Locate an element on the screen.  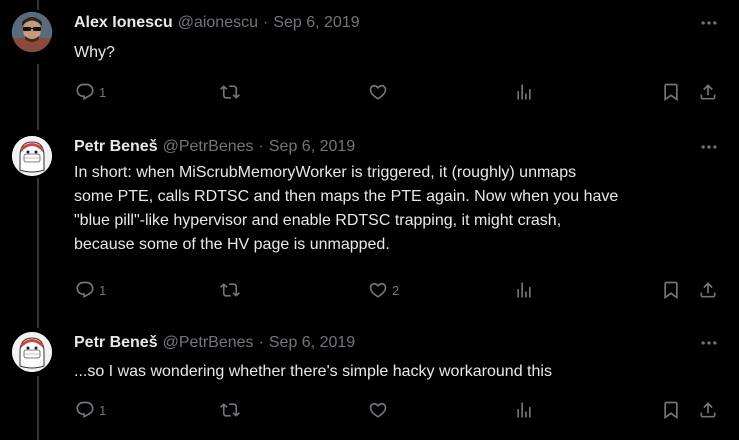
author-handle: @aionescu is located at coordinates (218, 23).